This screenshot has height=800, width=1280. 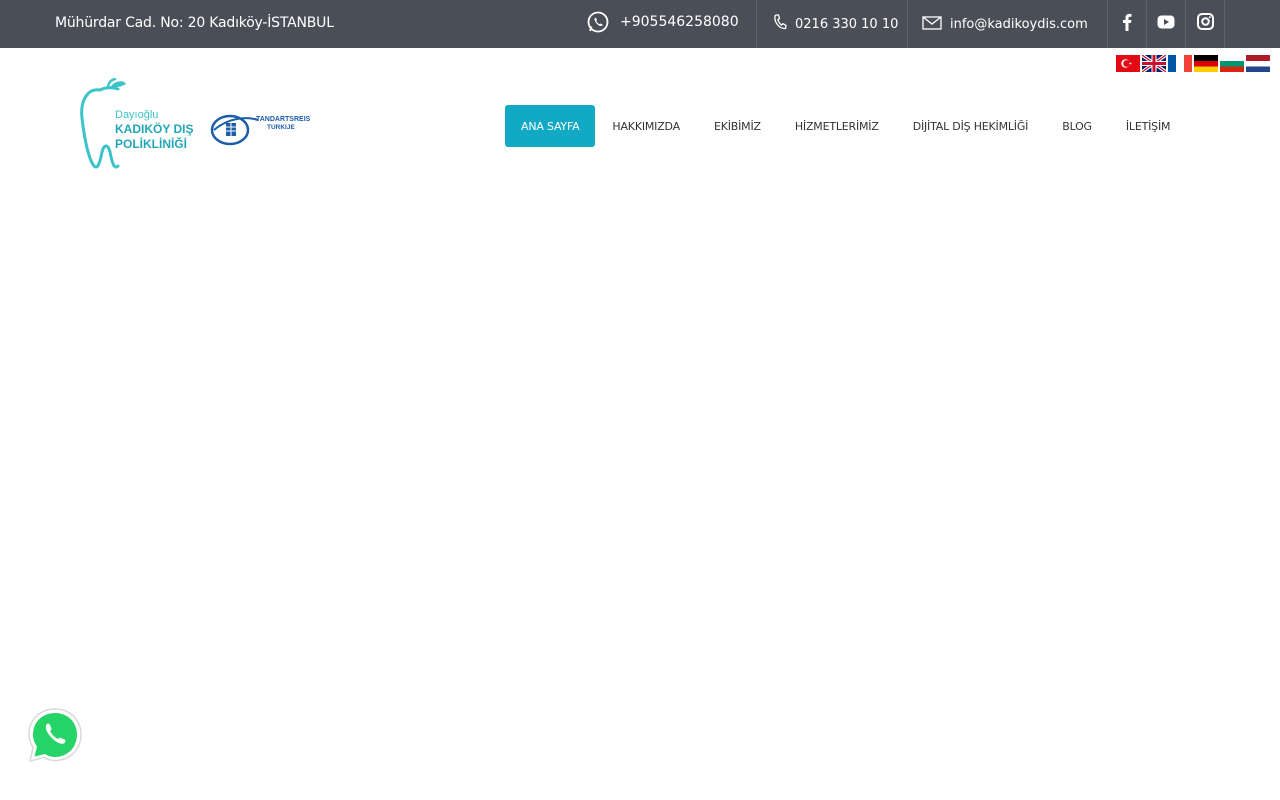 What do you see at coordinates (679, 22) in the screenshot?
I see `whatsapp-number: +905546258080` at bounding box center [679, 22].